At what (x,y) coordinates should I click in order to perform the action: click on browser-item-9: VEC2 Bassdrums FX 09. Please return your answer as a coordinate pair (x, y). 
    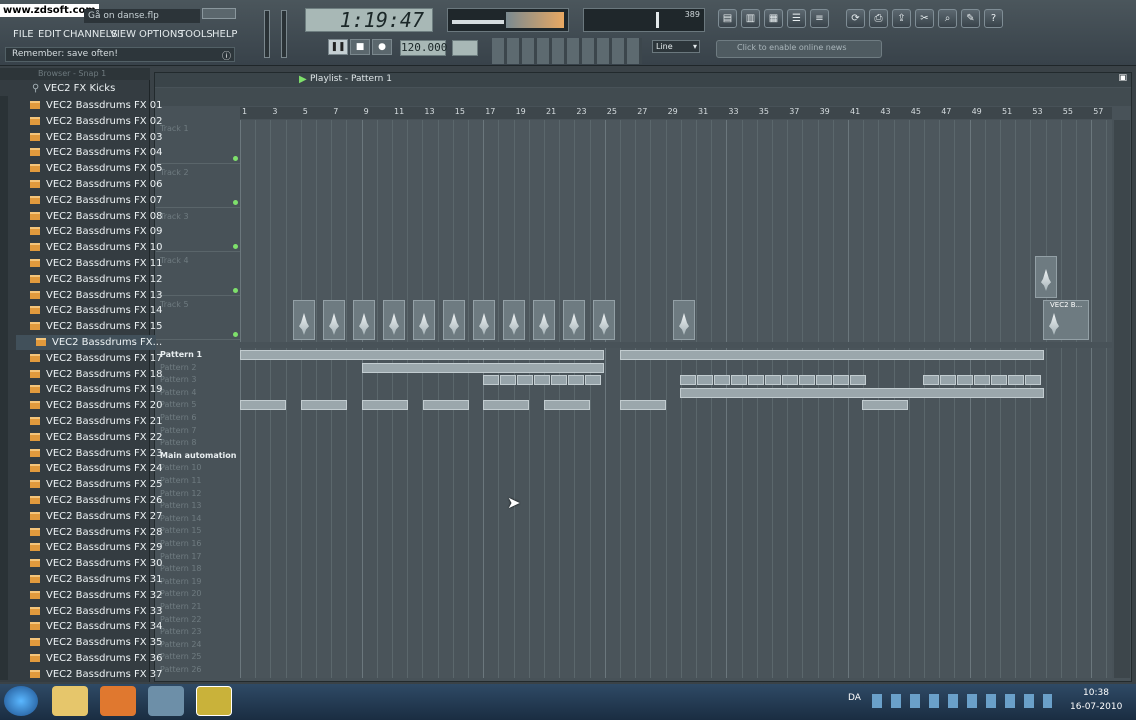
    Looking at the image, I should click on (86, 231).